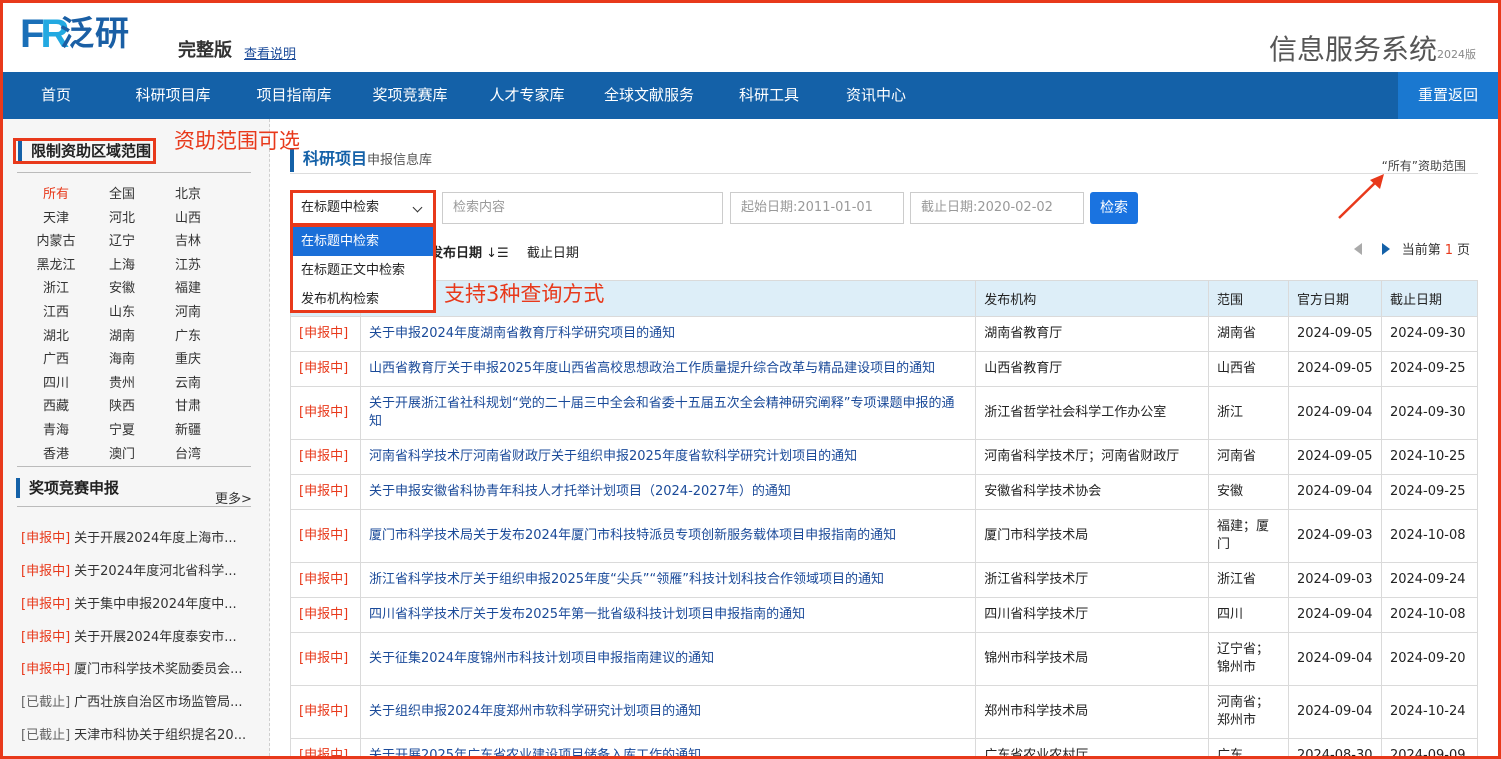  Describe the element at coordinates (582, 208) in the screenshot. I see `search-input: 检索内容` at that location.